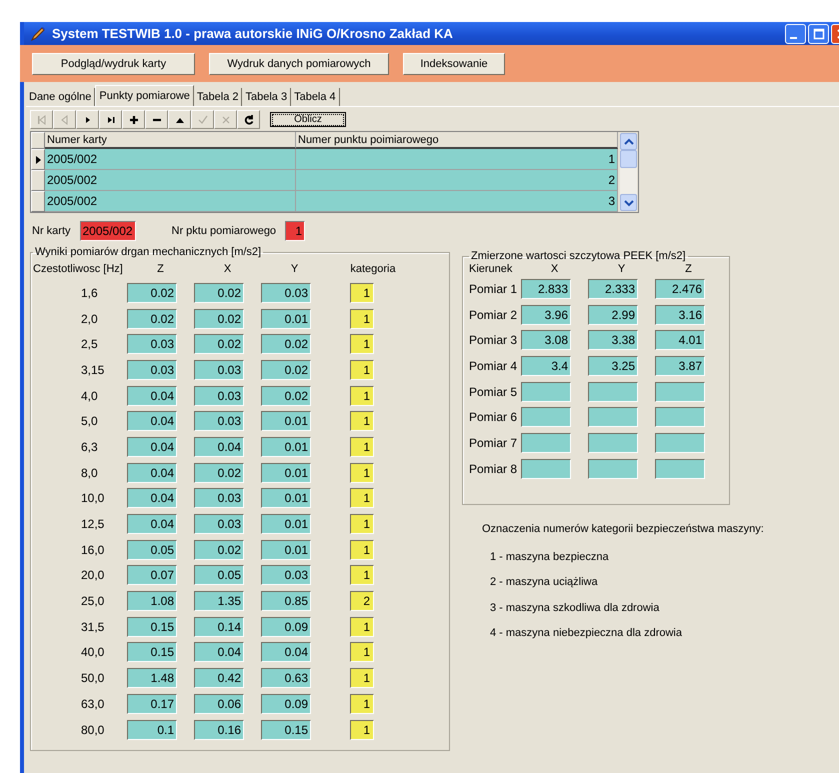 The image size is (839, 773). What do you see at coordinates (613, 288) in the screenshot?
I see `value-field: 2.333` at bounding box center [613, 288].